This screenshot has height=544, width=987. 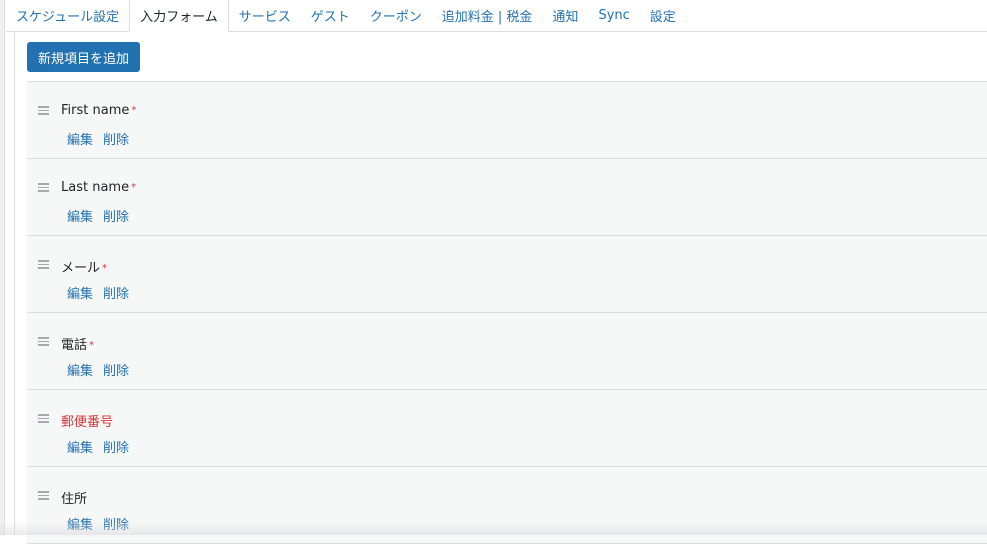 What do you see at coordinates (2, 267) in the screenshot?
I see `left-edge` at bounding box center [2, 267].